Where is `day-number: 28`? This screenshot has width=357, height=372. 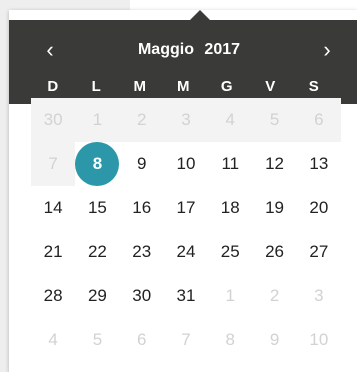
day-number: 28 is located at coordinates (53, 295).